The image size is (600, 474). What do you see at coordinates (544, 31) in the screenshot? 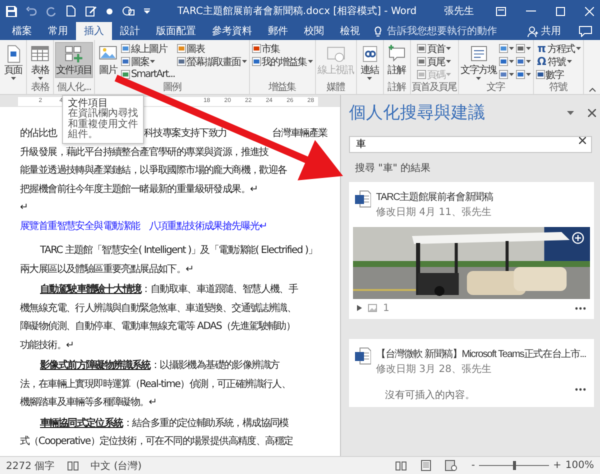
I see `share-button: 共用` at bounding box center [544, 31].